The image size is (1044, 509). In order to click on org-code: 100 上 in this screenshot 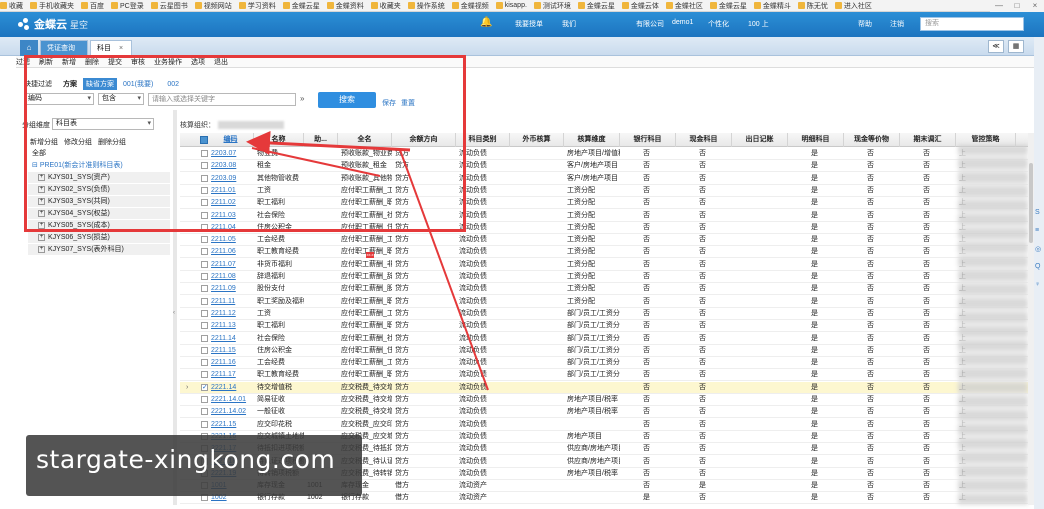, I will do `click(758, 24)`.